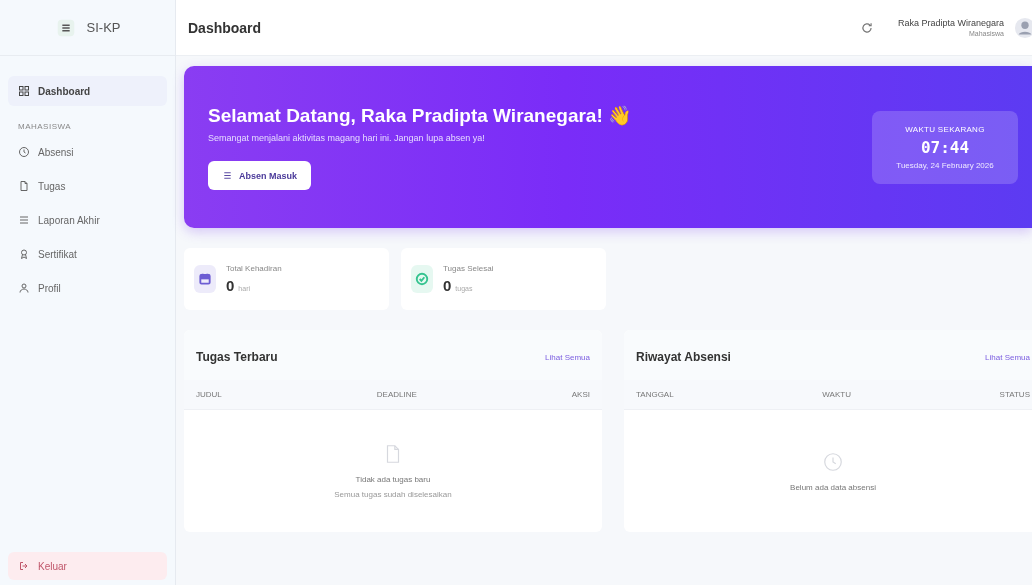  I want to click on stat-label: Tugas Selesai, so click(468, 268).